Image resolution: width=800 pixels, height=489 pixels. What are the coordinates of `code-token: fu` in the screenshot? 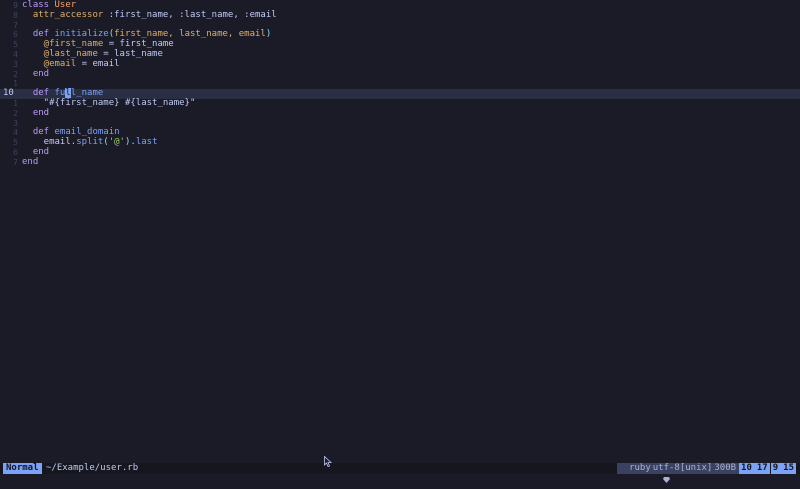 It's located at (60, 93).